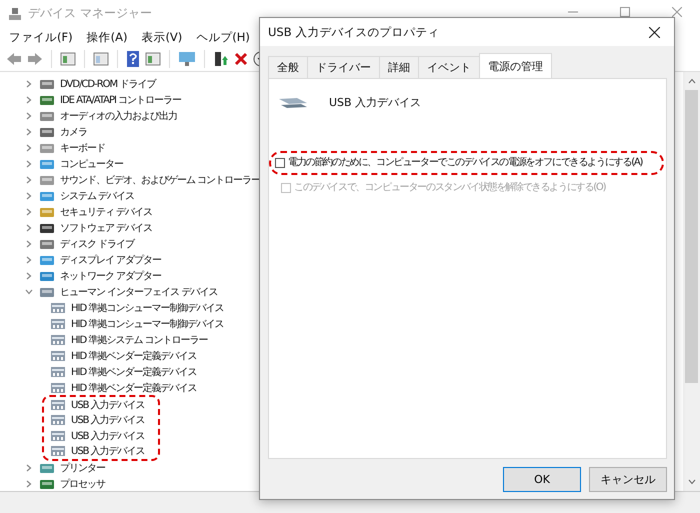 This screenshot has width=700, height=513. Describe the element at coordinates (41, 37) in the screenshot. I see `menu-item: ファイル(F)` at that location.